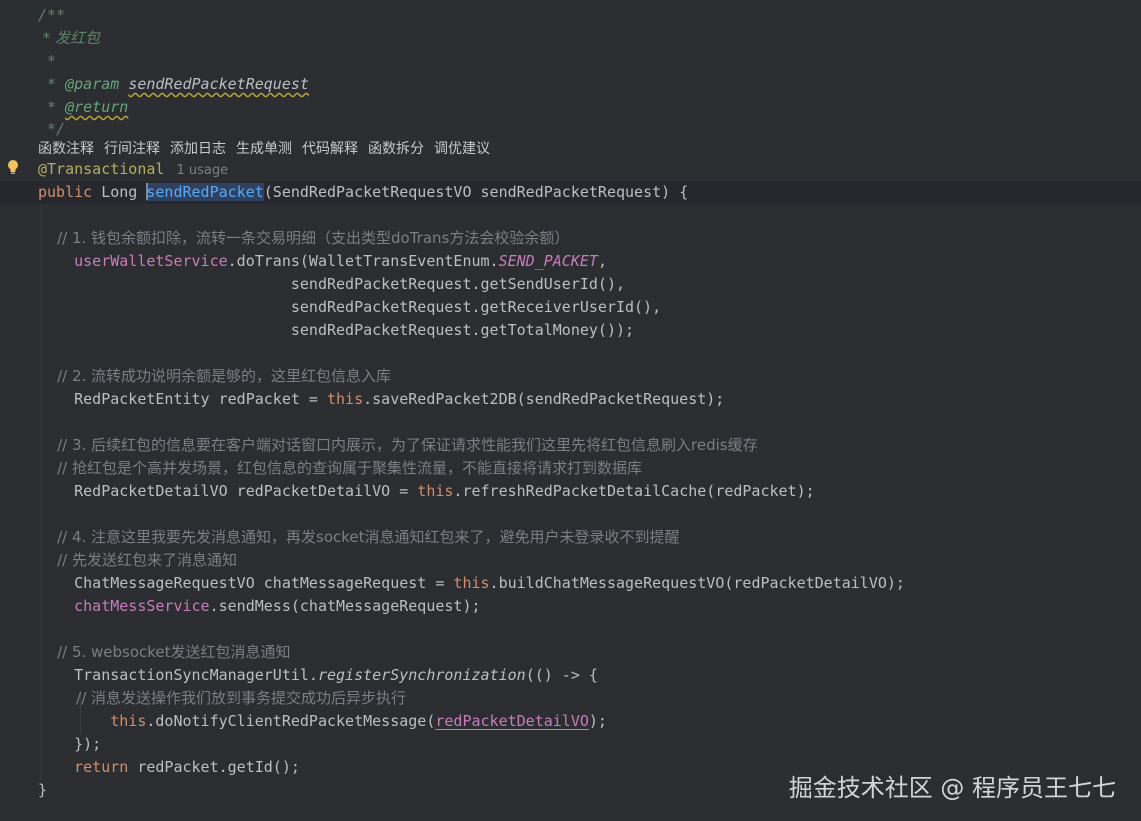  What do you see at coordinates (222, 698) in the screenshot?
I see `code-comment: // 消息发送操作我们放到事务提交成功后异步执行` at bounding box center [222, 698].